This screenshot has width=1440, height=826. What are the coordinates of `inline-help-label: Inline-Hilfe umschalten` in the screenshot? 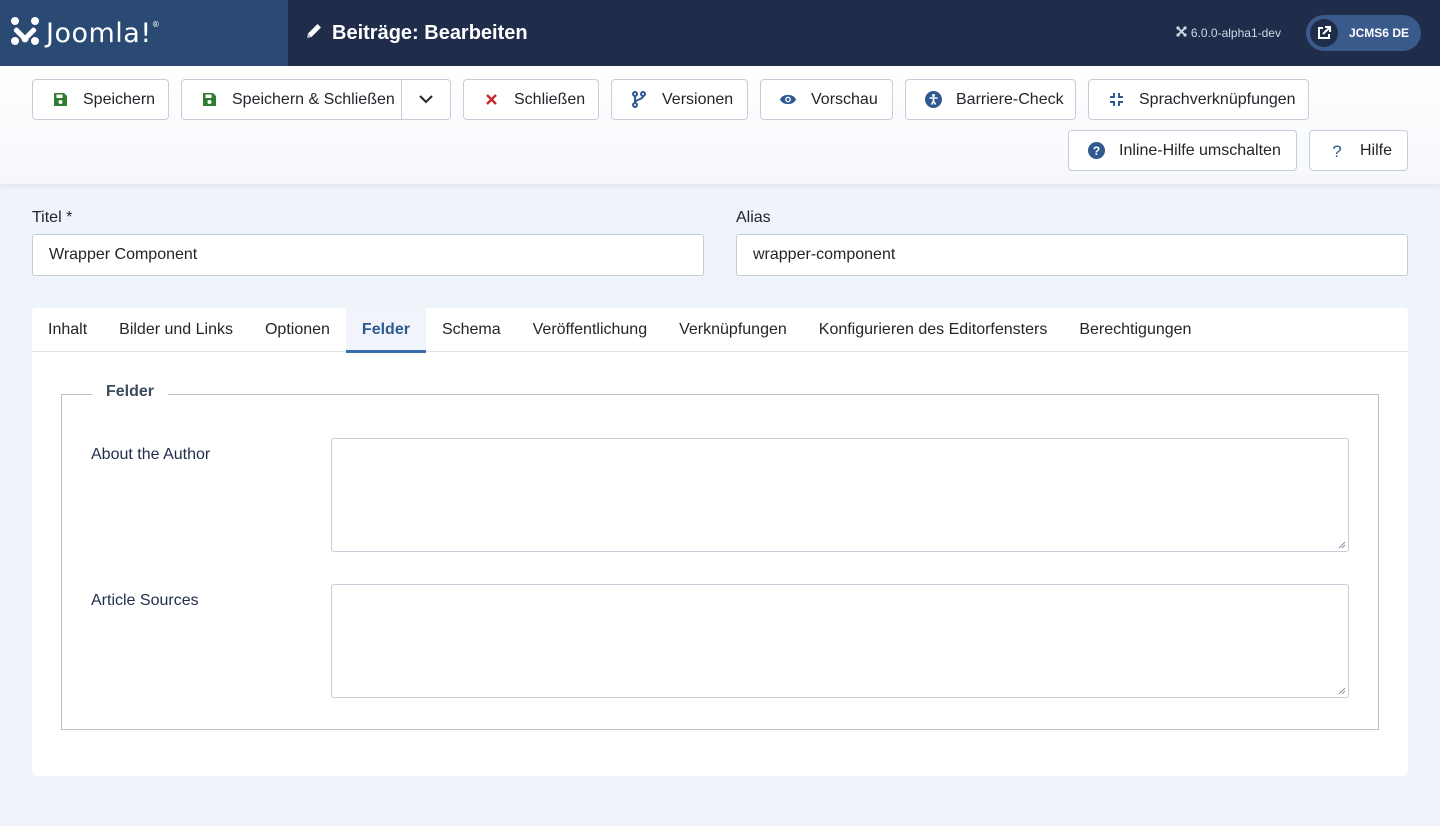 It's located at (1200, 150).